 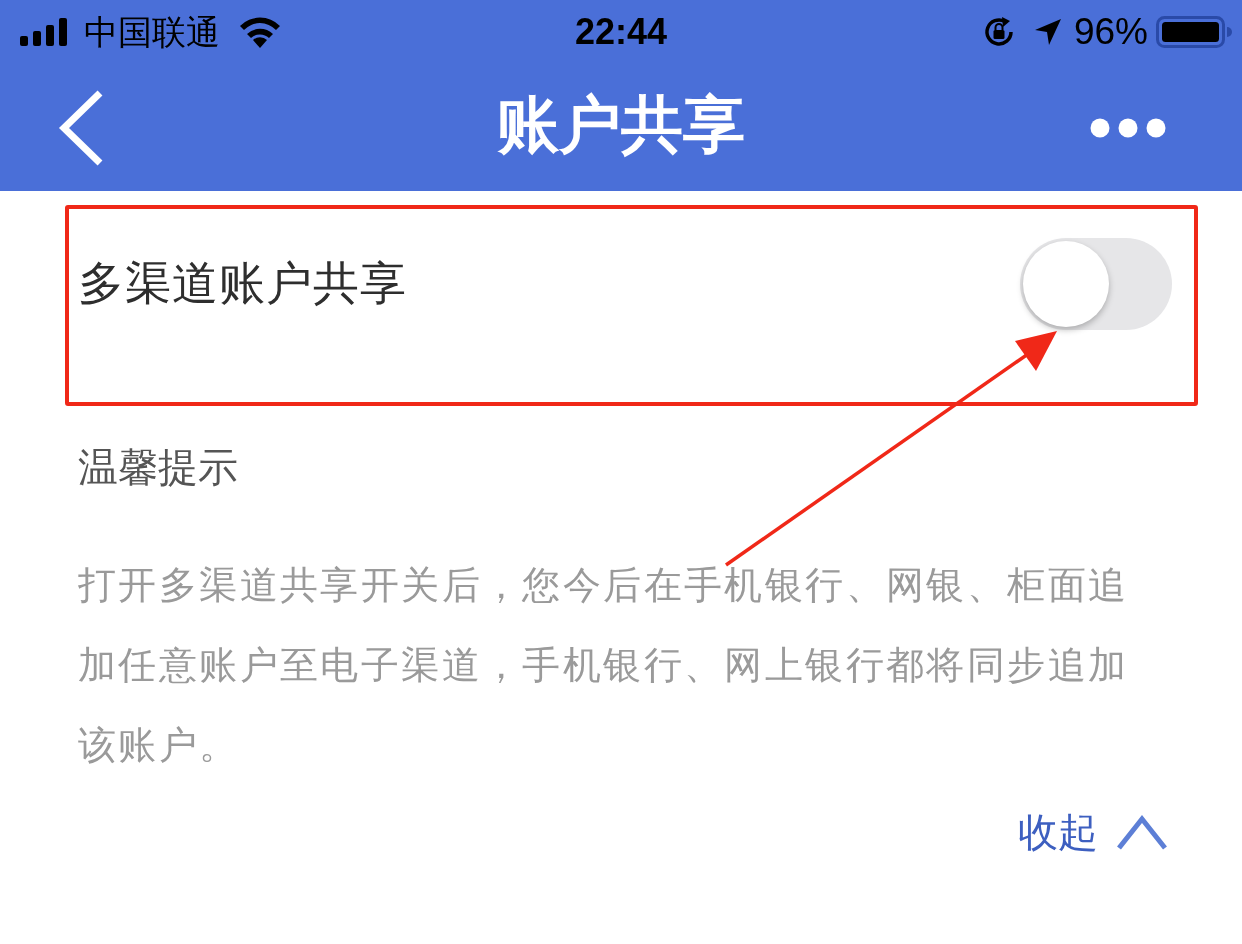 What do you see at coordinates (1194, 32) in the screenshot?
I see `battery-icon` at bounding box center [1194, 32].